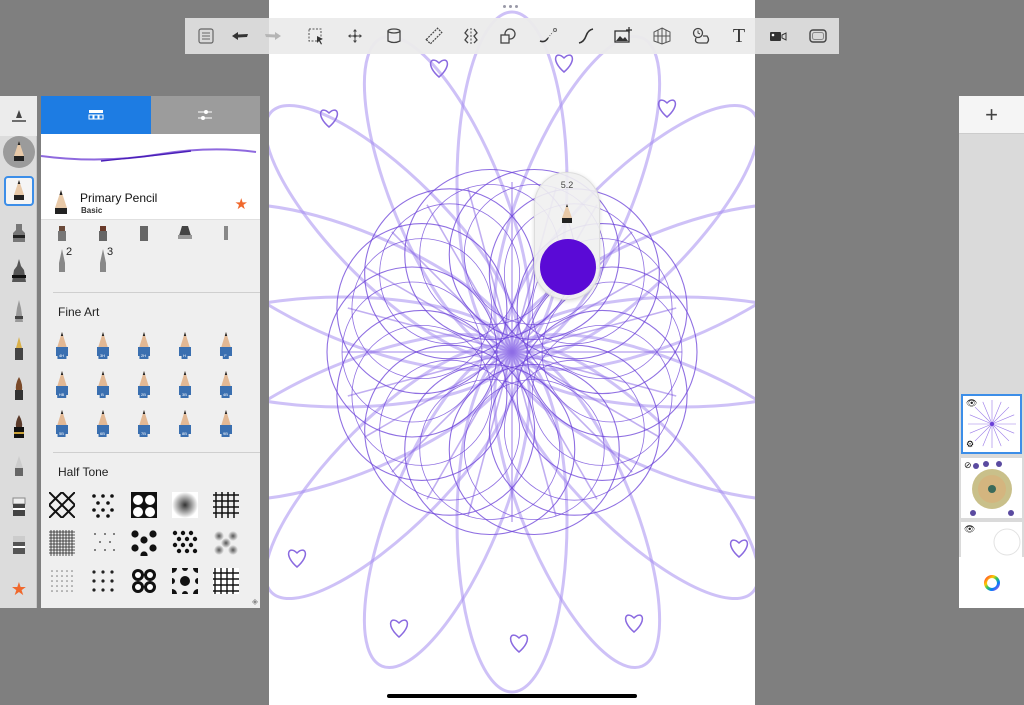 The height and width of the screenshot is (705, 1024). I want to click on text-tool-button: T, so click(739, 36).